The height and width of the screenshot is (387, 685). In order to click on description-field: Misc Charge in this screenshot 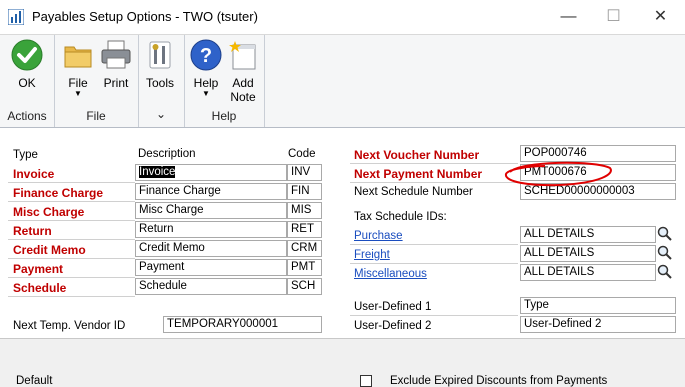, I will do `click(211, 210)`.